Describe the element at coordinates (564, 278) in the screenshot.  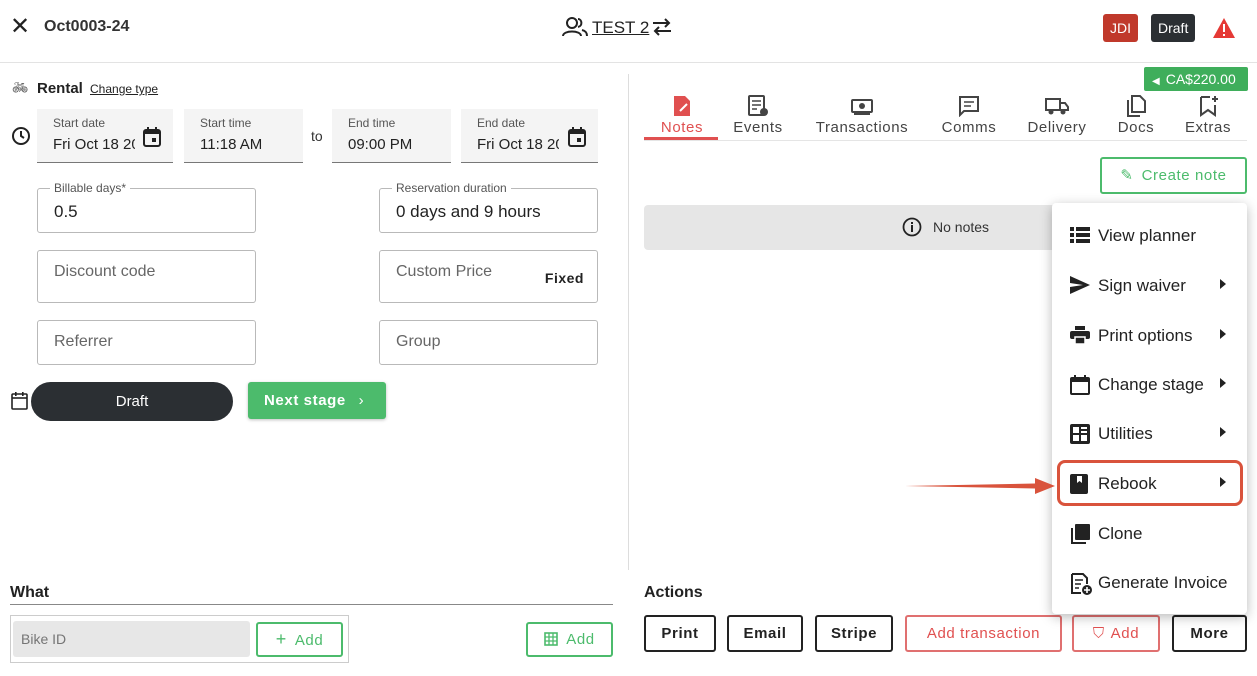
I see `fixed-suffix: Fixed` at that location.